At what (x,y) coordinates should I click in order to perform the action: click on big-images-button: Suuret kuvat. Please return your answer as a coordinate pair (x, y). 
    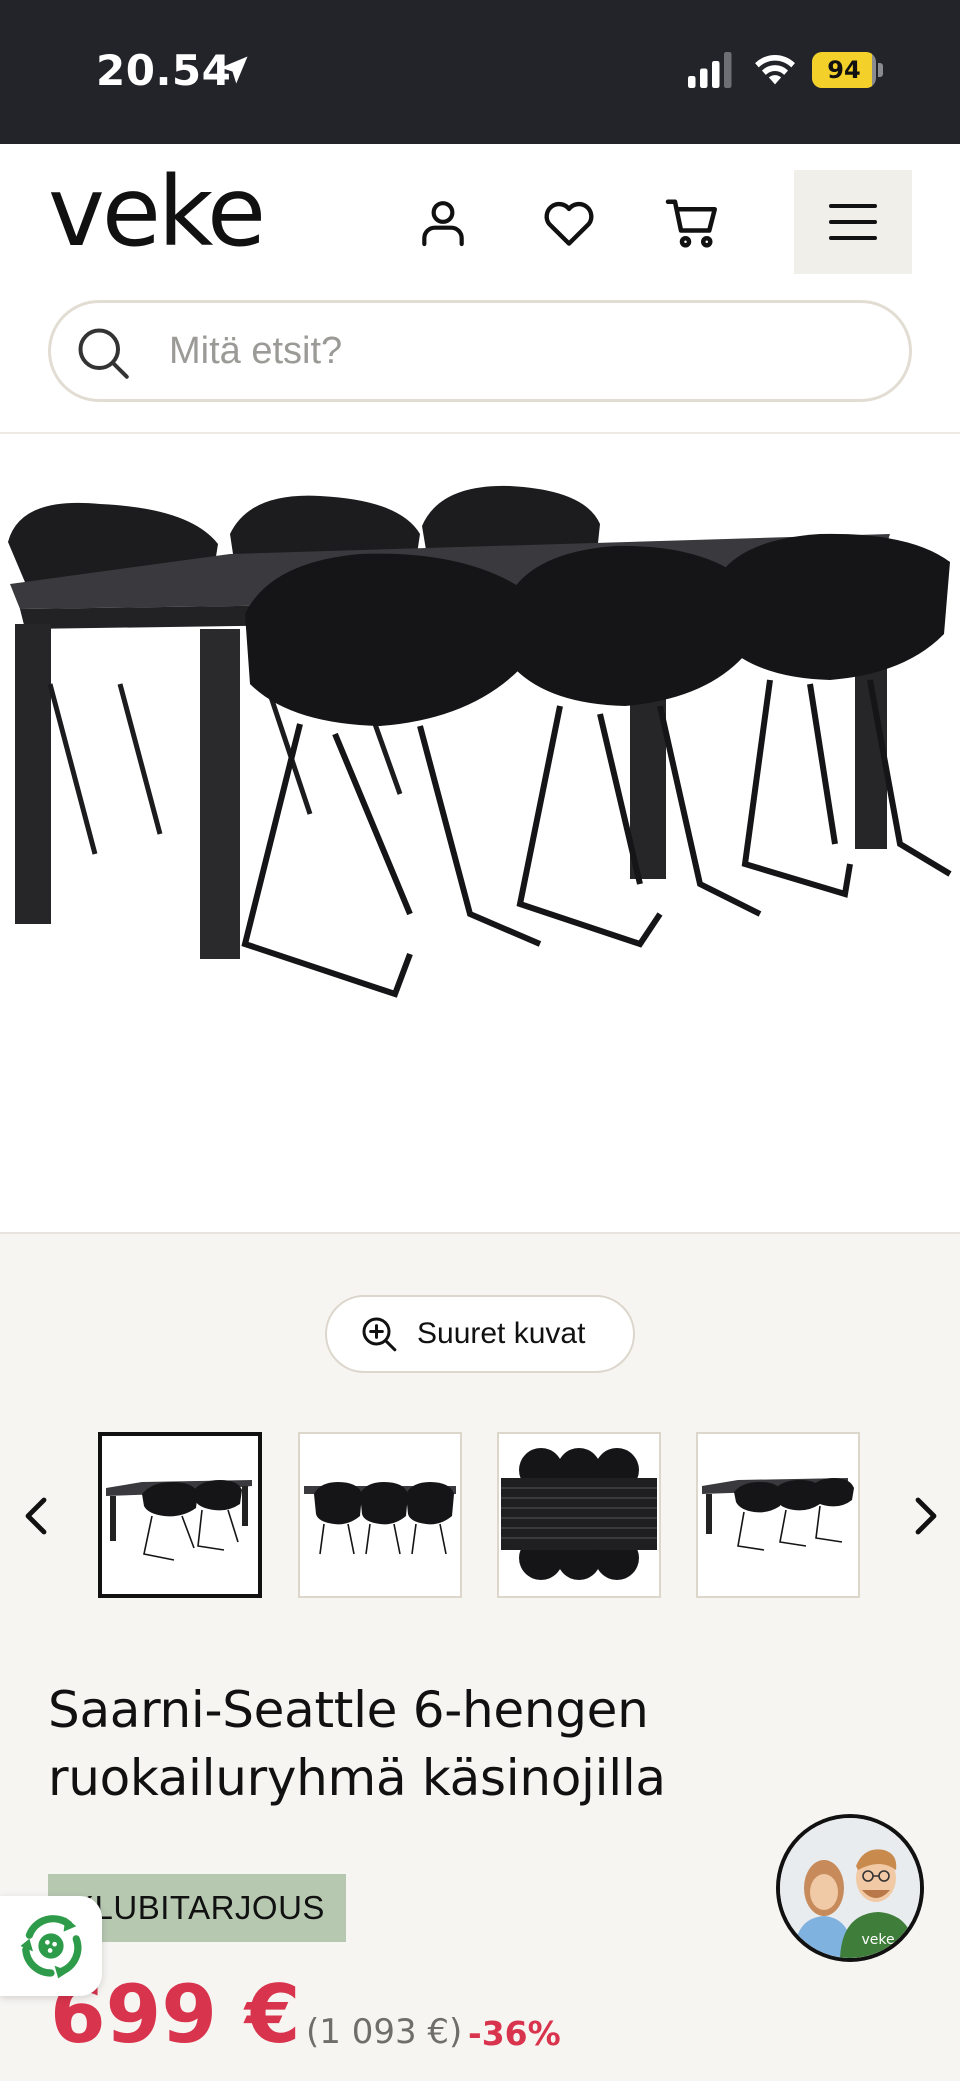
    Looking at the image, I should click on (480, 1334).